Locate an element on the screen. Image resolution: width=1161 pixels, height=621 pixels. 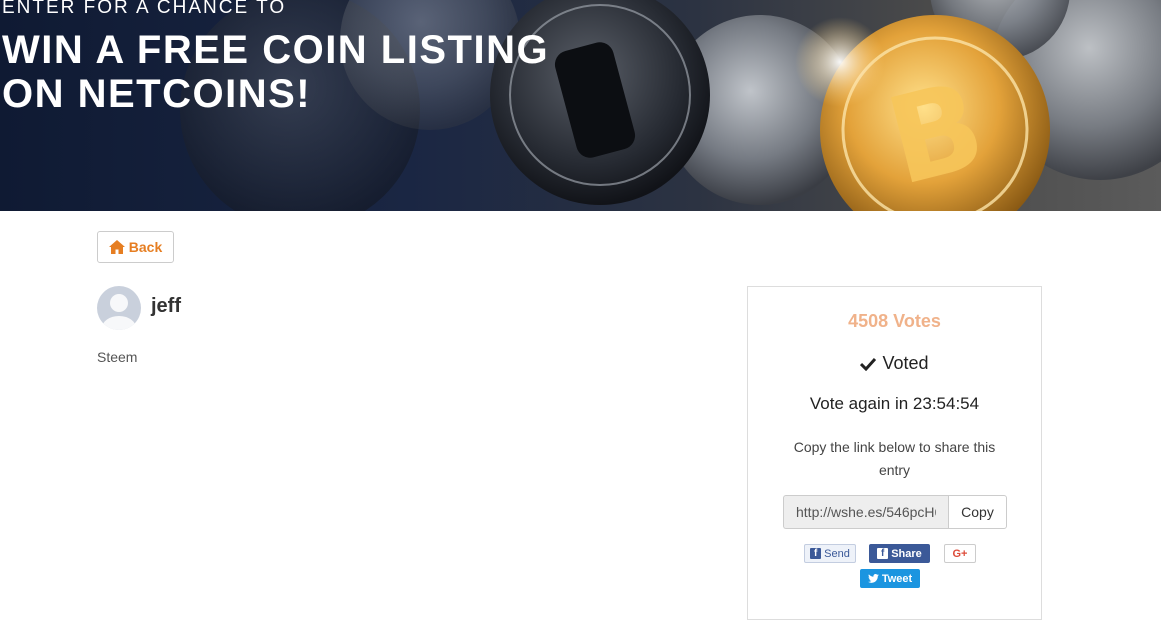
tweet-button: Tweet is located at coordinates (890, 578).